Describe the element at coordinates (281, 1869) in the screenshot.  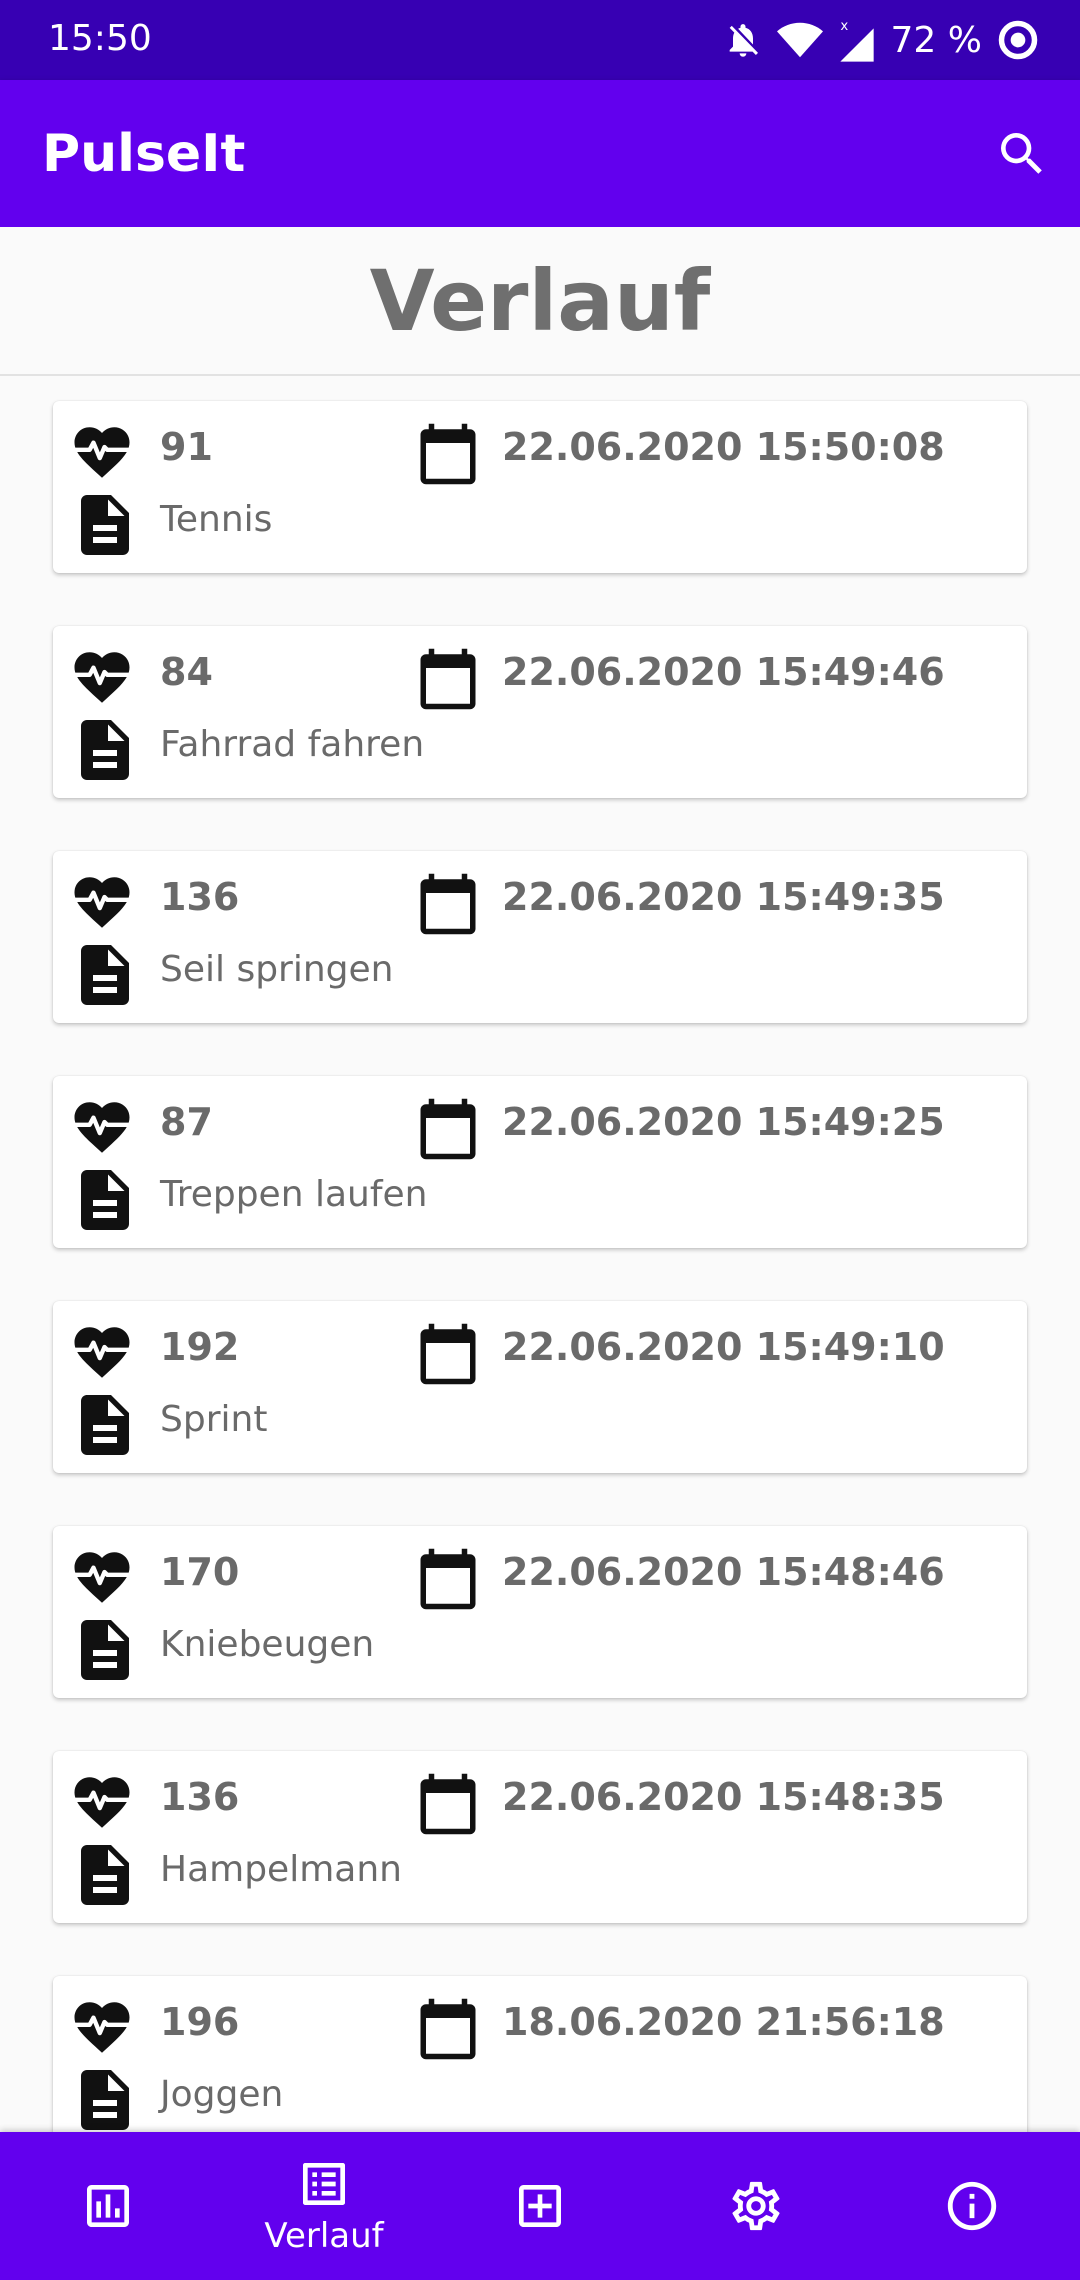
I see `activity-name: Hampelmann` at that location.